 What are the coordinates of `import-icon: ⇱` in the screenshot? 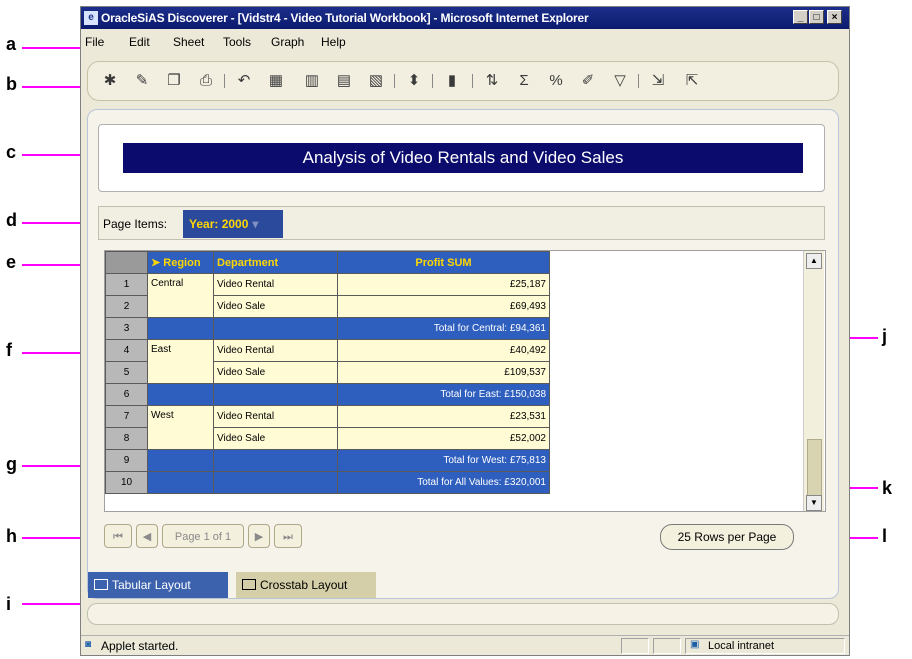 It's located at (692, 81).